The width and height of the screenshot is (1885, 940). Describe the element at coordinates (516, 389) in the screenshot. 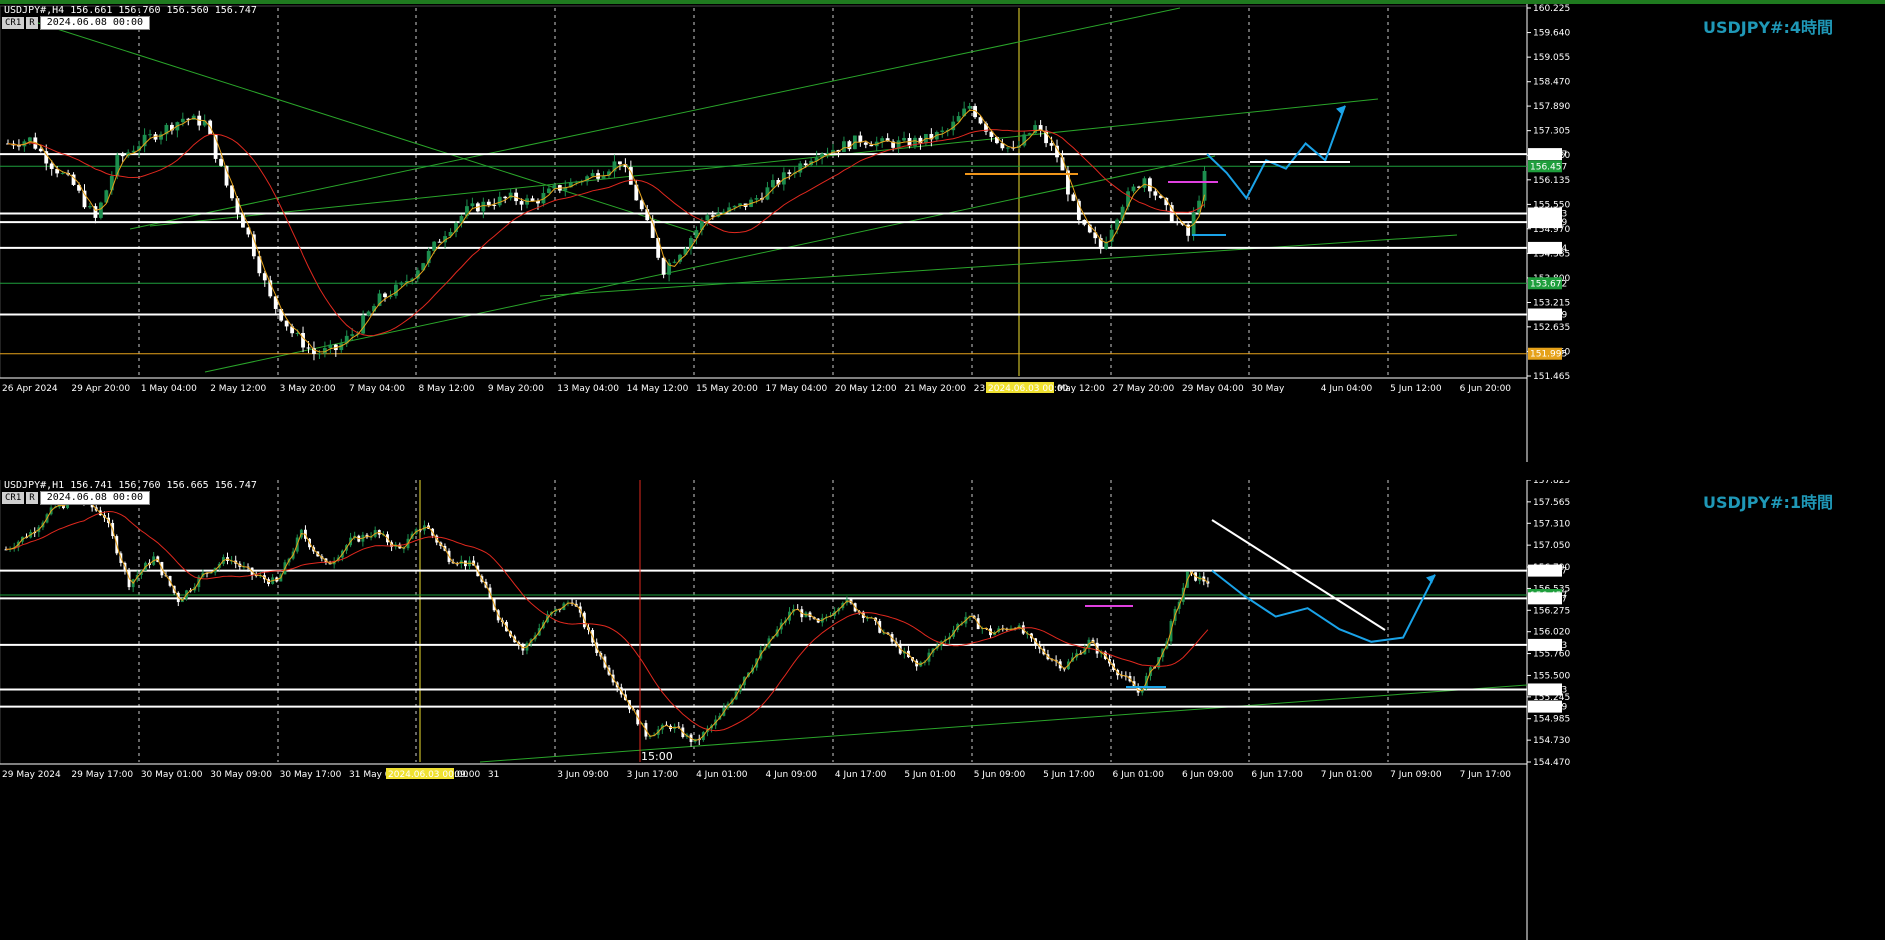

I see `h4-time-label: 9 May 20:00` at that location.